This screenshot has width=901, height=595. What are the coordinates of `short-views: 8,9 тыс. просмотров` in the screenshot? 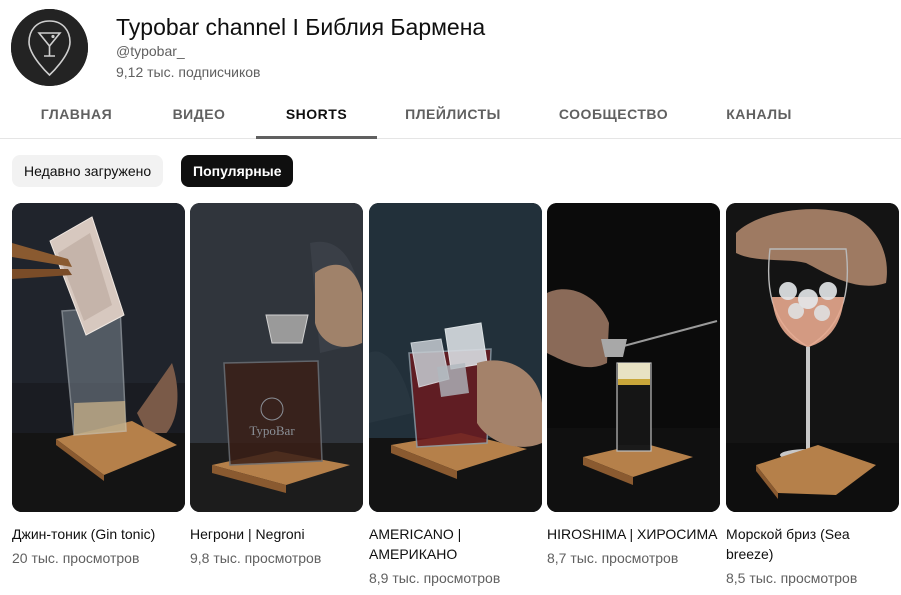 It's located at (435, 578).